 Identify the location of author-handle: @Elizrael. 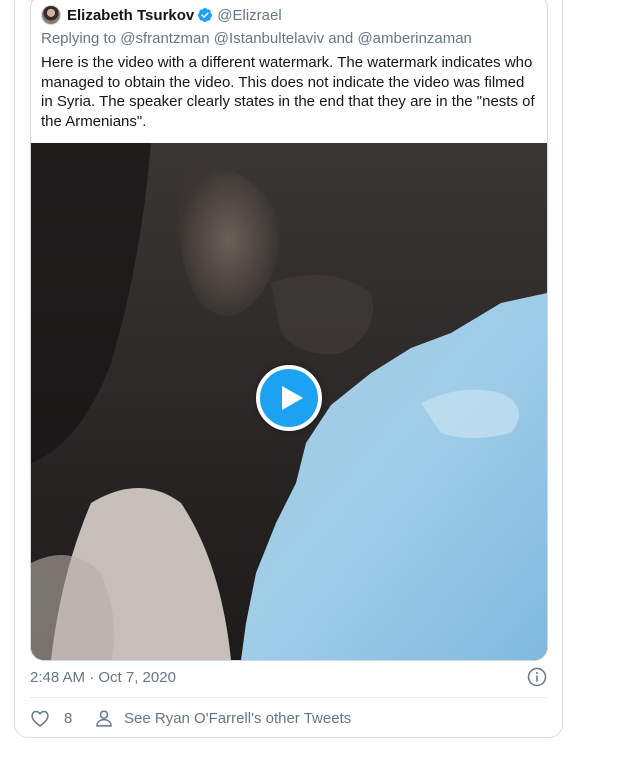
(249, 15).